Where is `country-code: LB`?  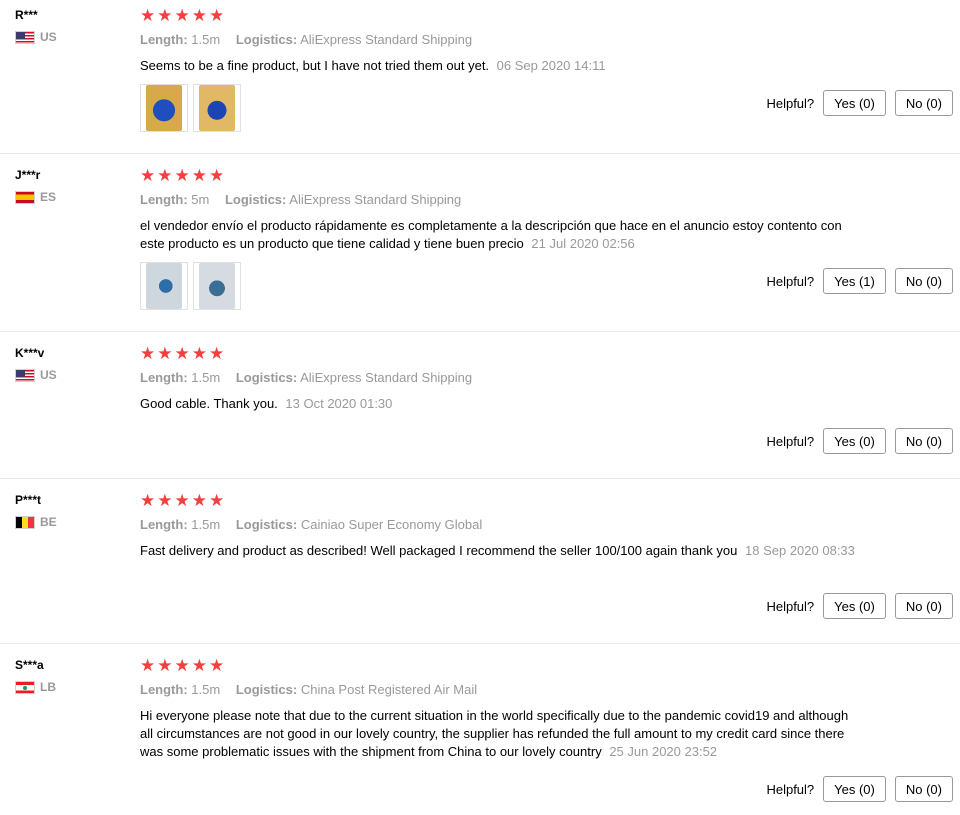
country-code: LB is located at coordinates (48, 687).